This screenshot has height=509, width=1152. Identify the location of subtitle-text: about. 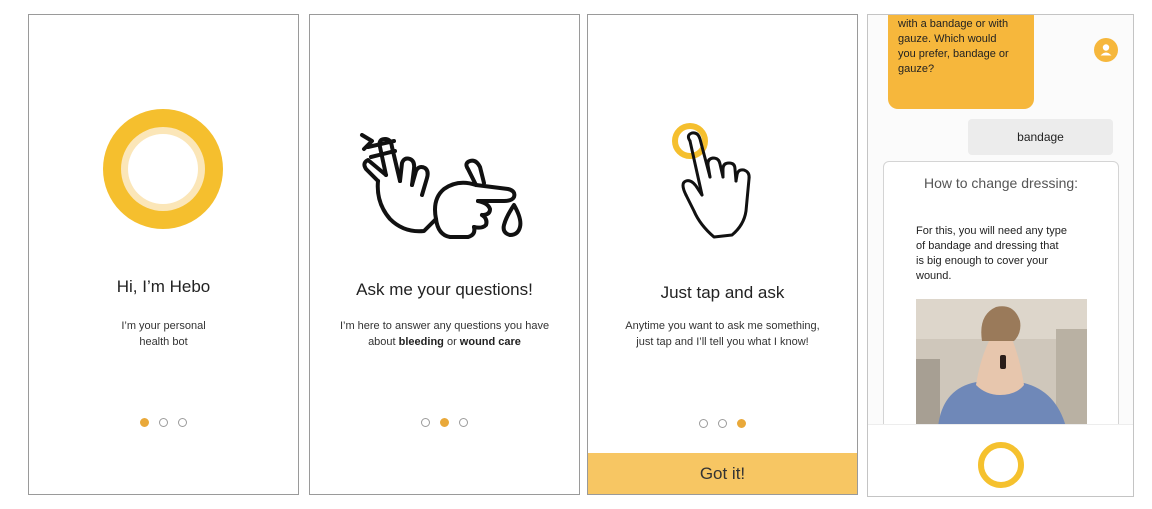
(382, 342).